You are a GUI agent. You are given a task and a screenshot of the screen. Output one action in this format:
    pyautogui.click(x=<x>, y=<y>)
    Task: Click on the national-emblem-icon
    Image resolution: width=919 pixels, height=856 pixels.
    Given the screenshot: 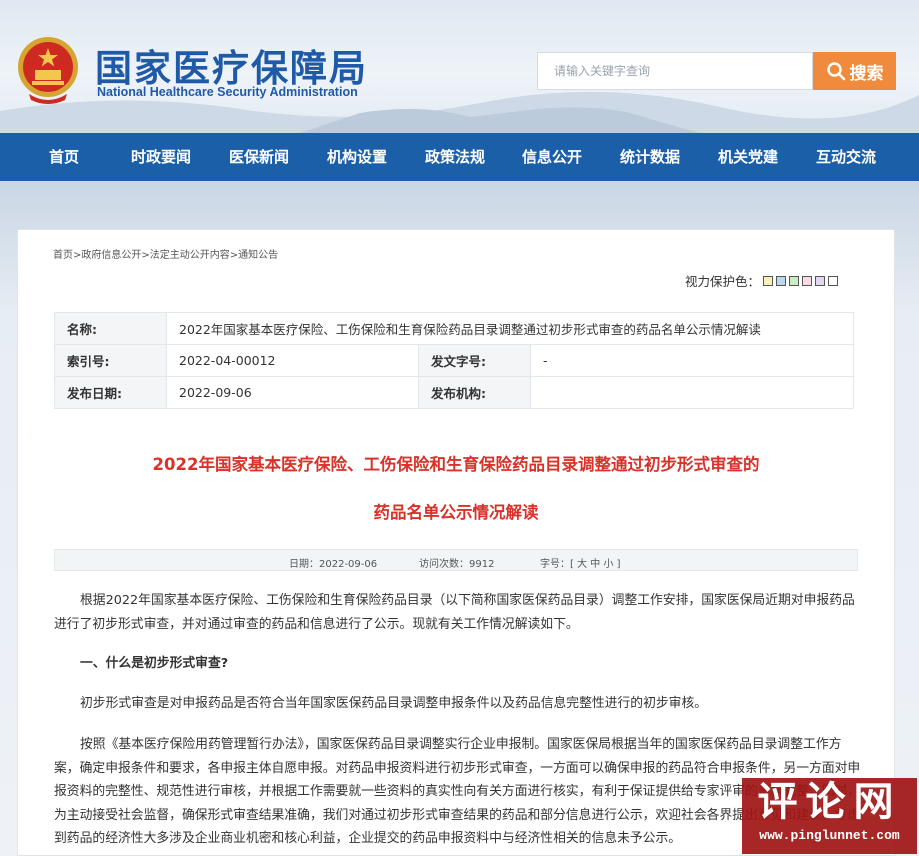 What is the action you would take?
    pyautogui.click(x=48, y=69)
    